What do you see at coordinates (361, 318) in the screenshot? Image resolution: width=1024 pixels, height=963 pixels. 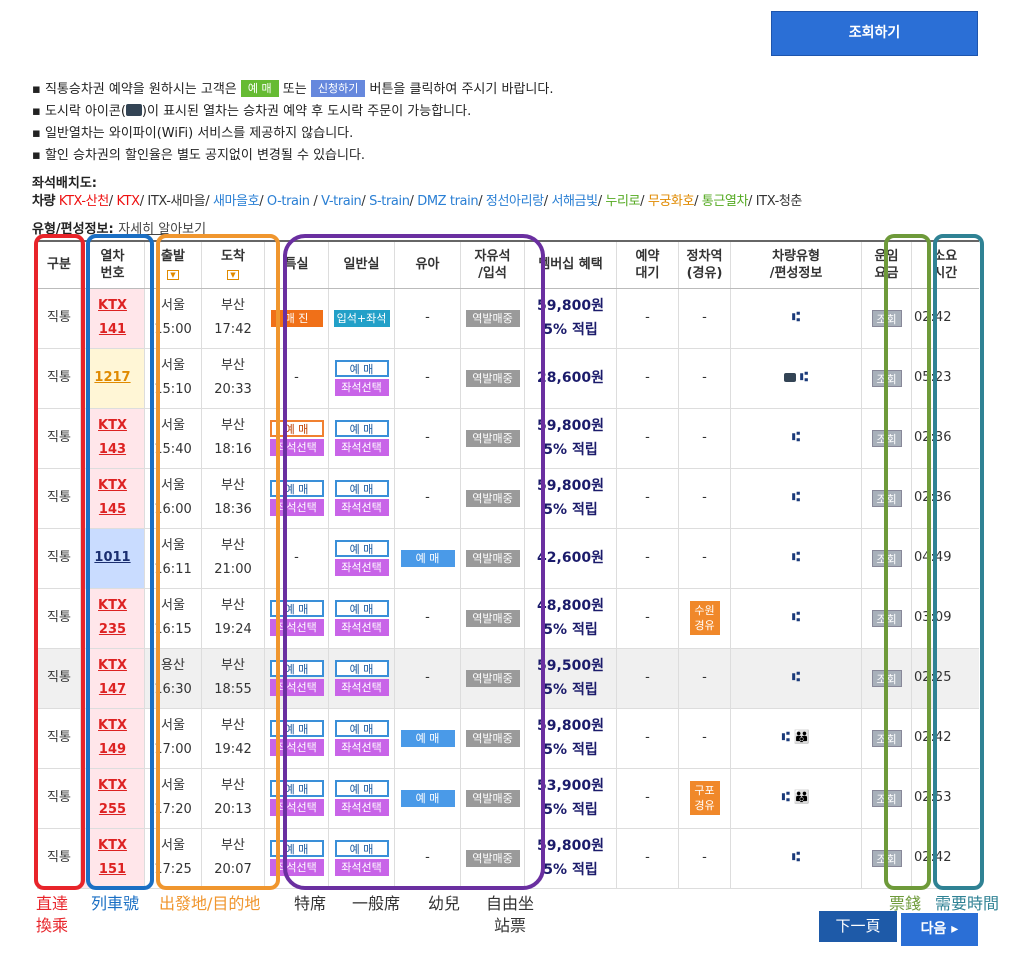 I see `standing-seat-button: 입석+좌석` at bounding box center [361, 318].